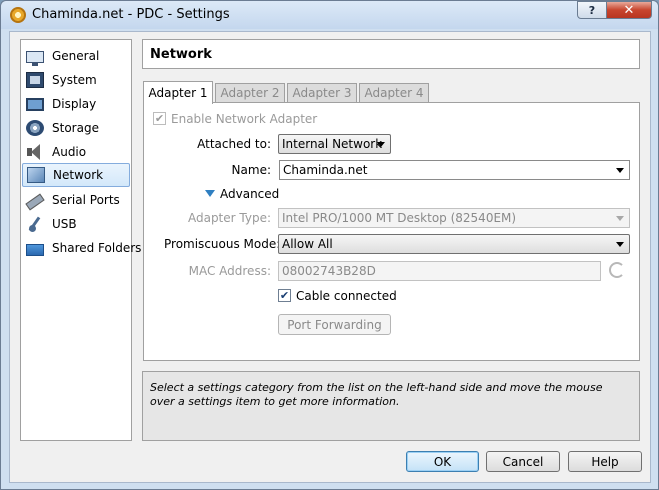 This screenshot has width=659, height=490. I want to click on mac-address-value: 08002743B28D, so click(329, 271).